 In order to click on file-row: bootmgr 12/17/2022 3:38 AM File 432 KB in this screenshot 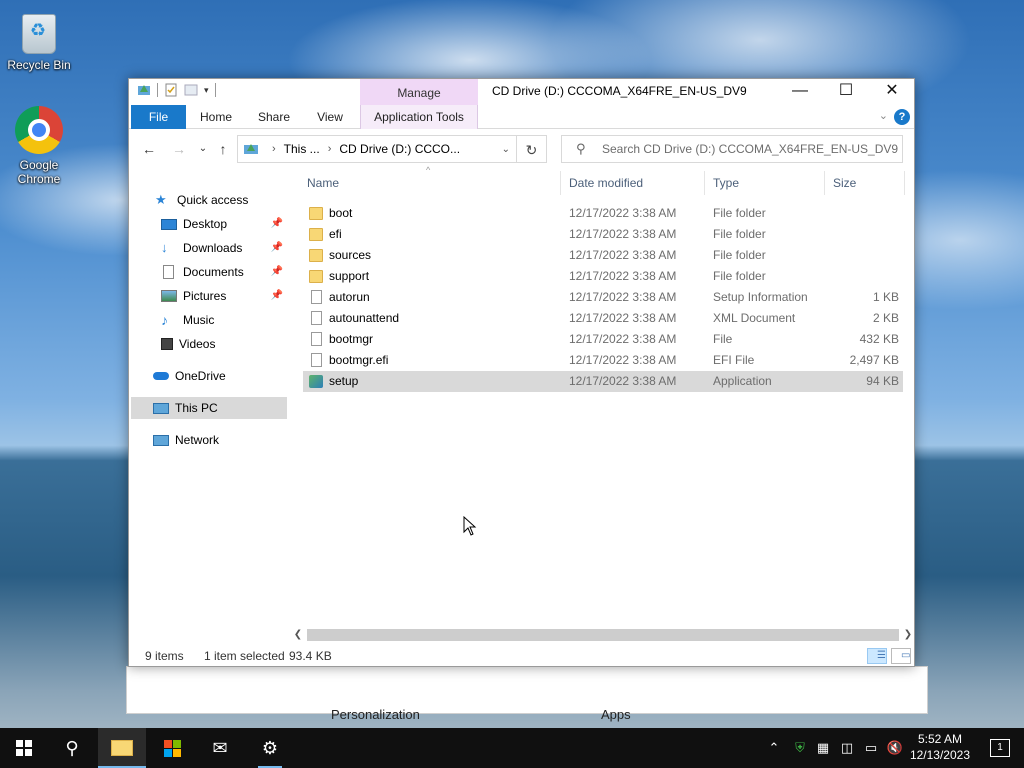, I will do `click(603, 339)`.